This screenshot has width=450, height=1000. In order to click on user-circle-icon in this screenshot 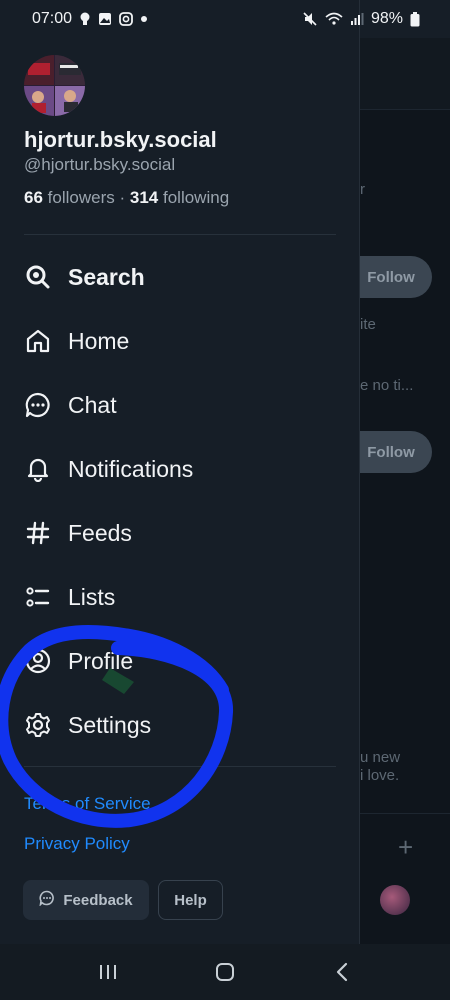, I will do `click(38, 661)`.